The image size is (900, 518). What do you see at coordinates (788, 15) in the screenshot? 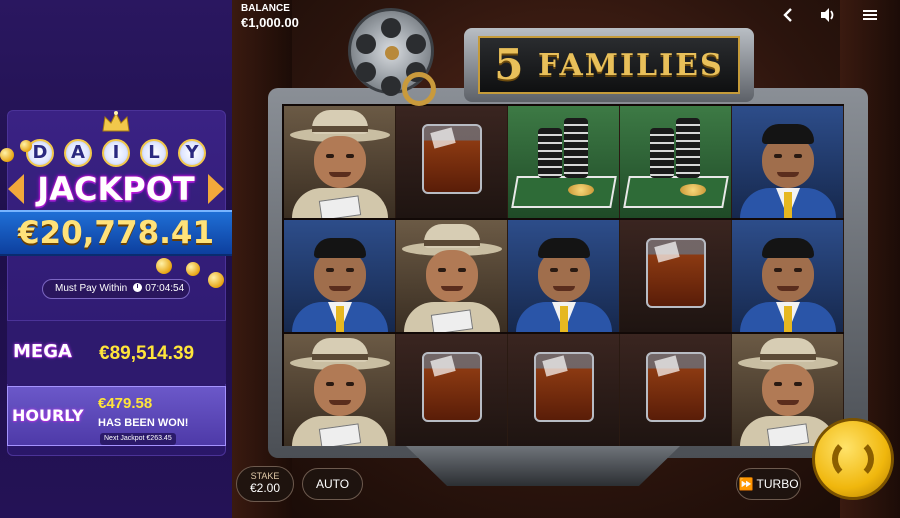
I see `back-icon` at bounding box center [788, 15].